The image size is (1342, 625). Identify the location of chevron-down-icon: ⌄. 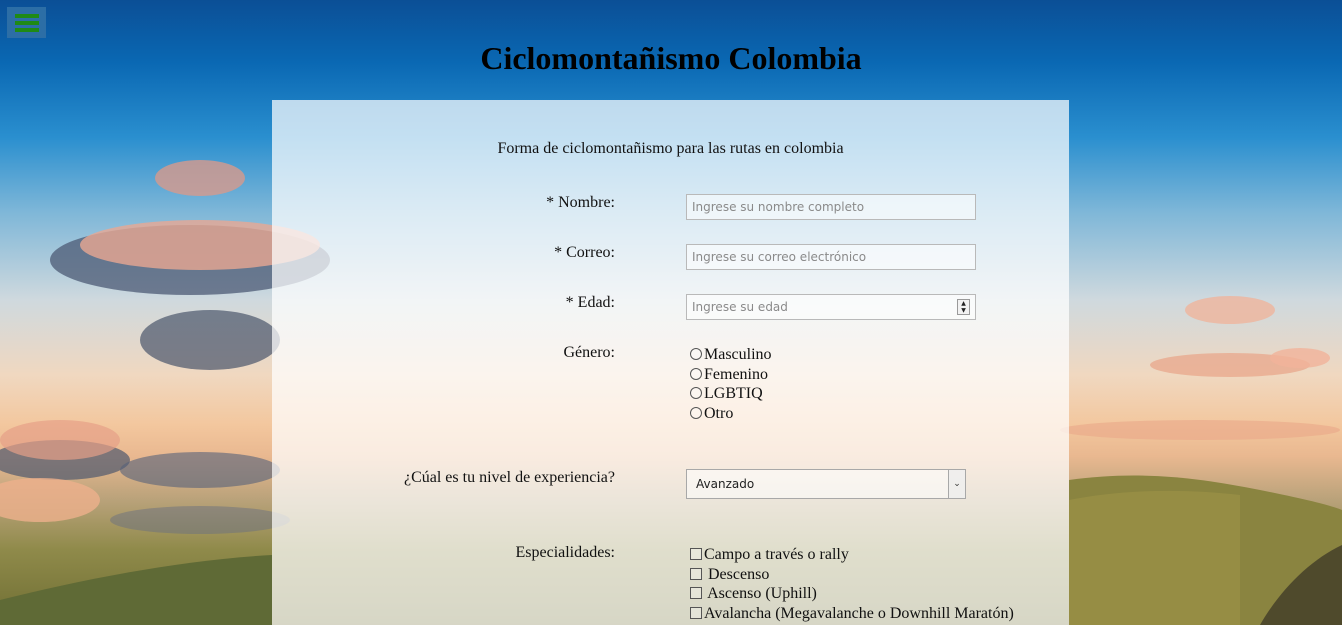
(956, 484).